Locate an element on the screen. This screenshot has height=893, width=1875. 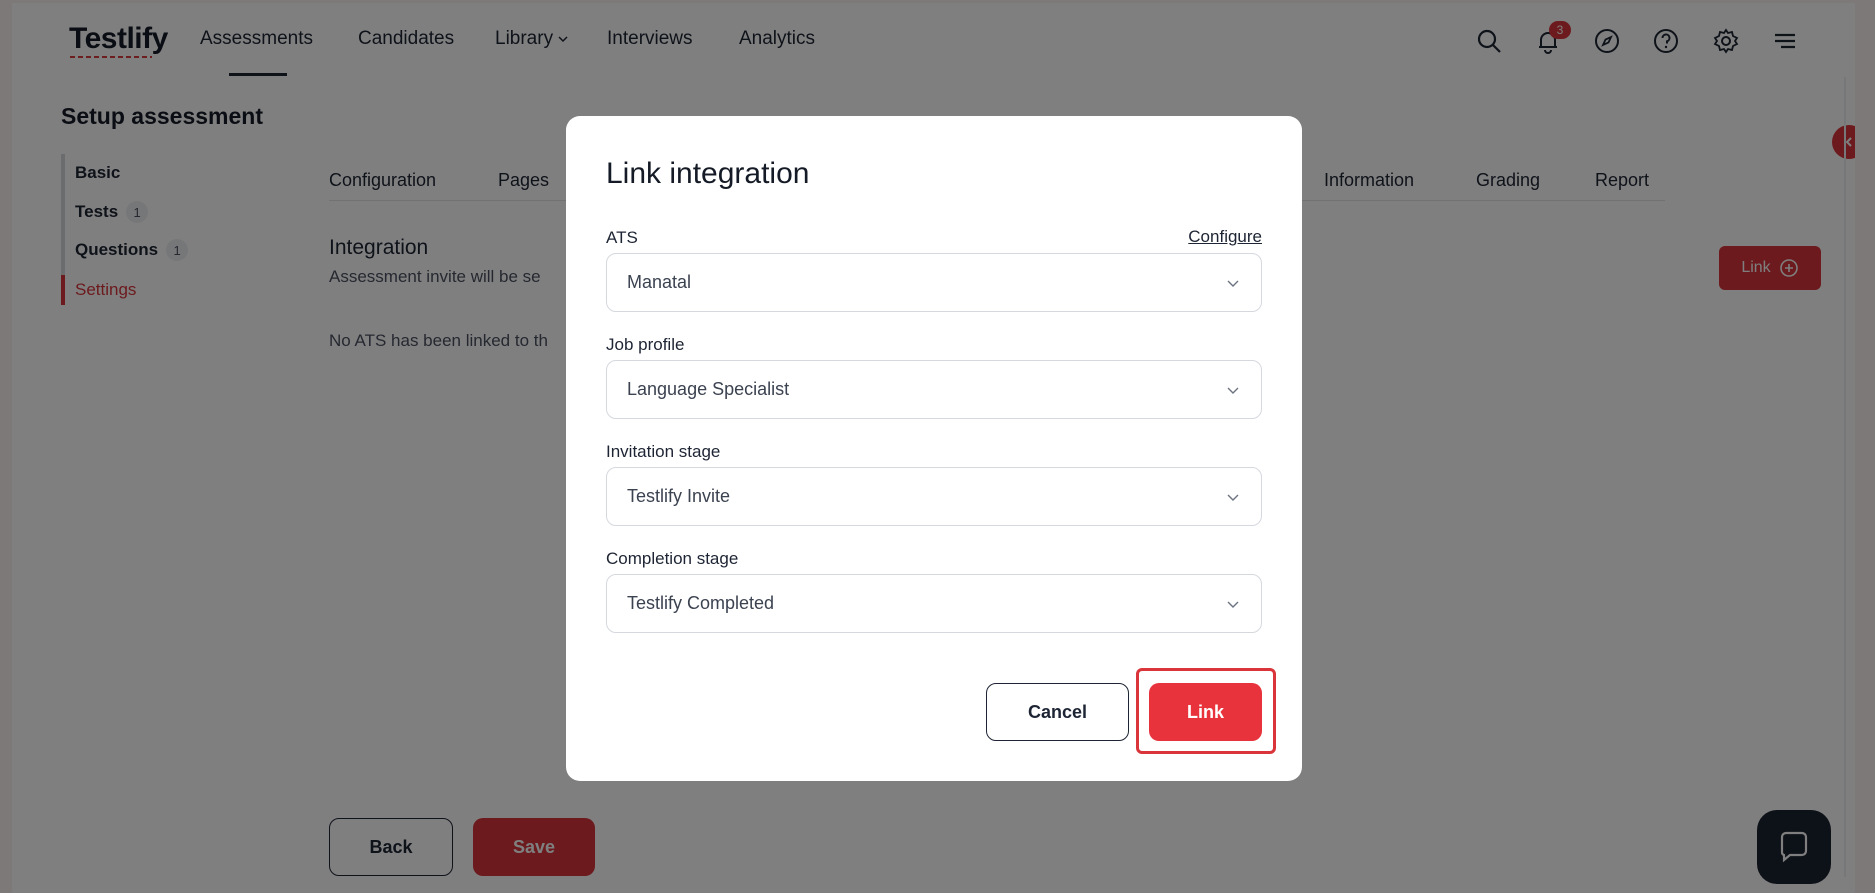
completion-stage-select: Testlify Completed is located at coordinates (934, 603).